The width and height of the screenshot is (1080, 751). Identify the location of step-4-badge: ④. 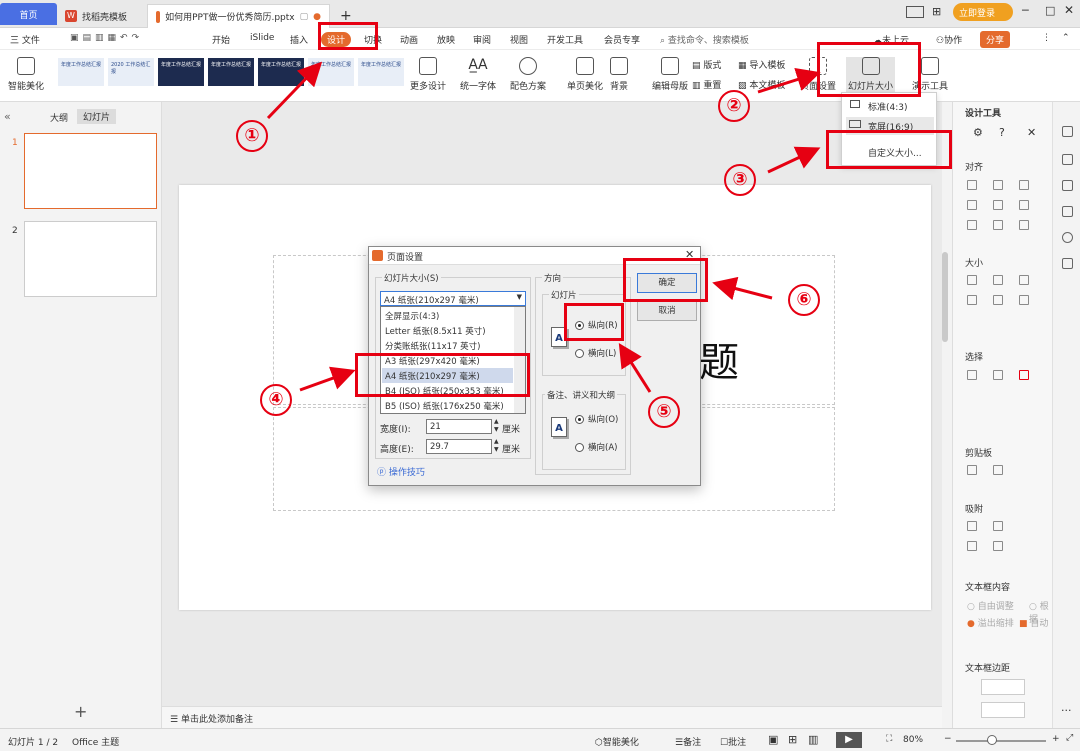
(276, 400).